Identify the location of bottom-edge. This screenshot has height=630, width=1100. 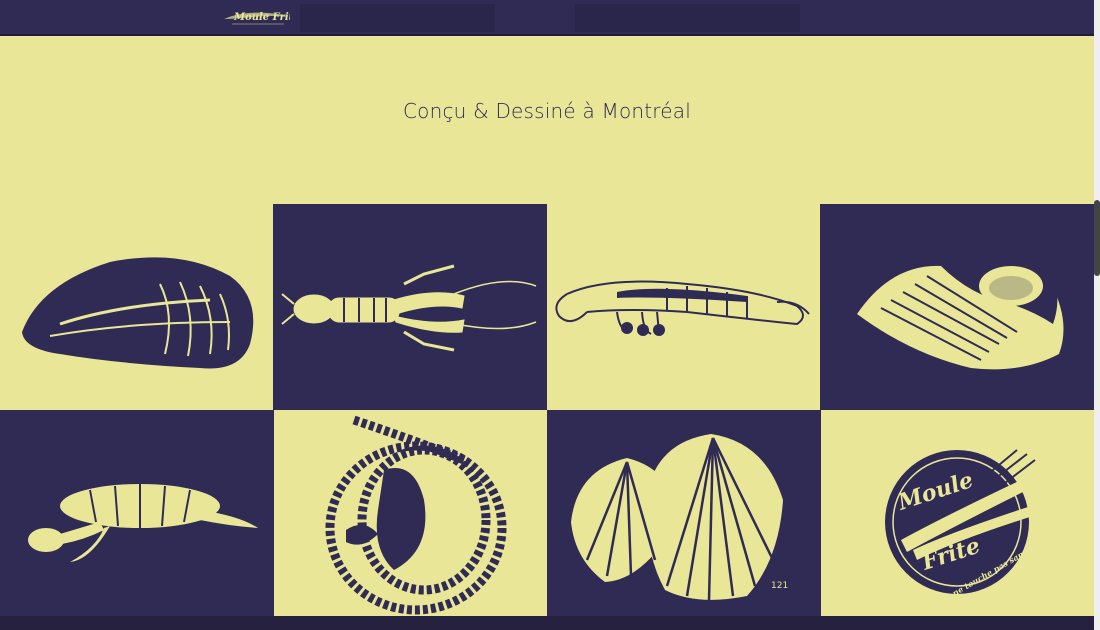
(550, 623).